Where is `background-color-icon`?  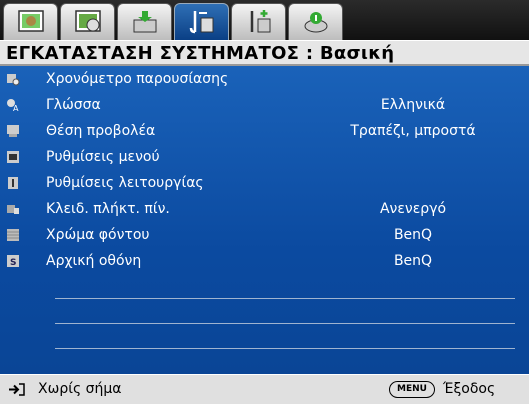 background-color-icon is located at coordinates (13, 235).